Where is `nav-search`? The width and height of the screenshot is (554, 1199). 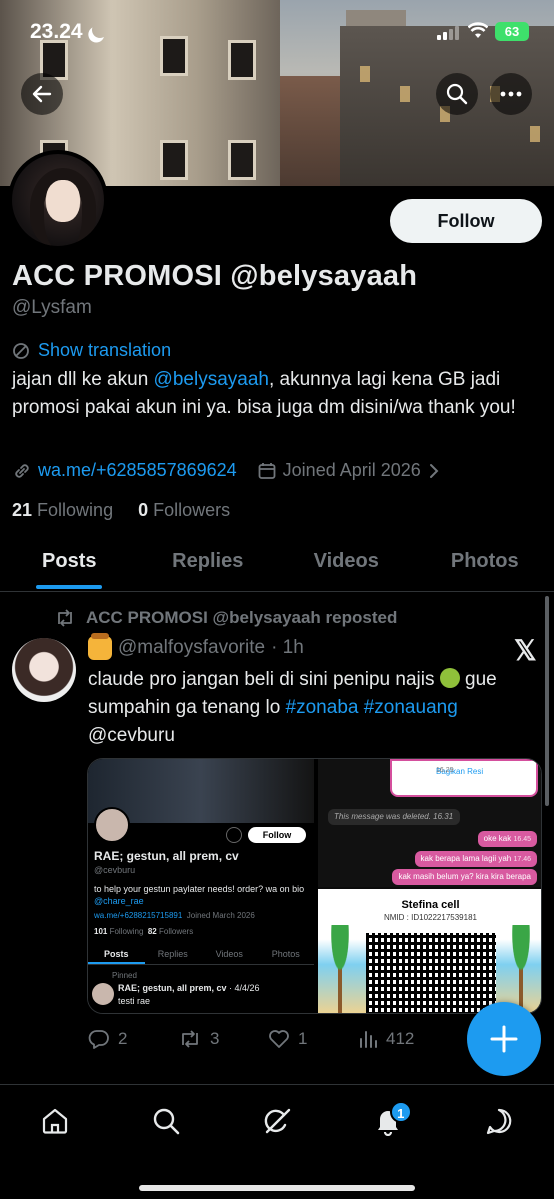 nav-search is located at coordinates (166, 1121).